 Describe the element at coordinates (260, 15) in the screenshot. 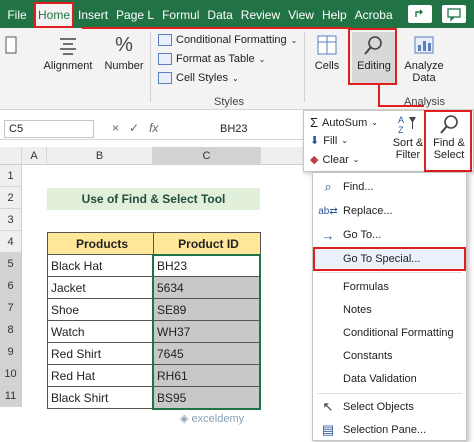

I see `tab-review: Review` at that location.